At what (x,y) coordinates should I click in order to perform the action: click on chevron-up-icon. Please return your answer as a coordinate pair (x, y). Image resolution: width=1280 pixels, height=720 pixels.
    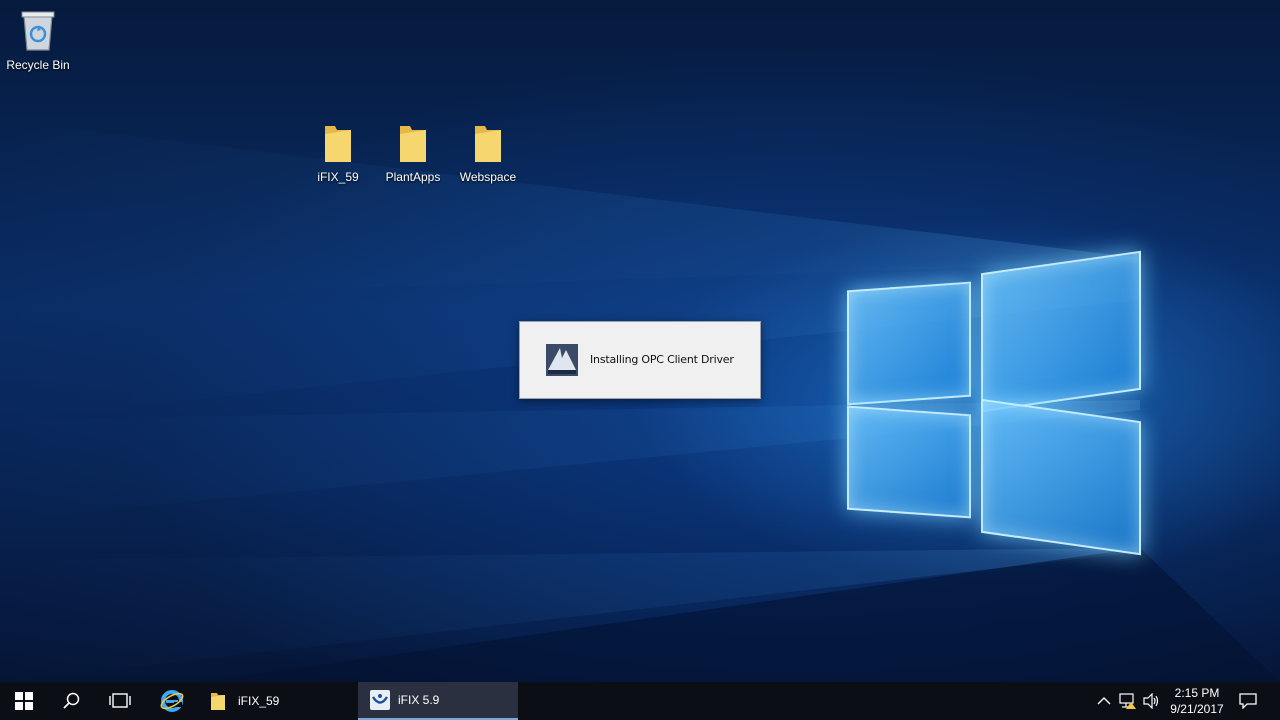
    Looking at the image, I should click on (1104, 701).